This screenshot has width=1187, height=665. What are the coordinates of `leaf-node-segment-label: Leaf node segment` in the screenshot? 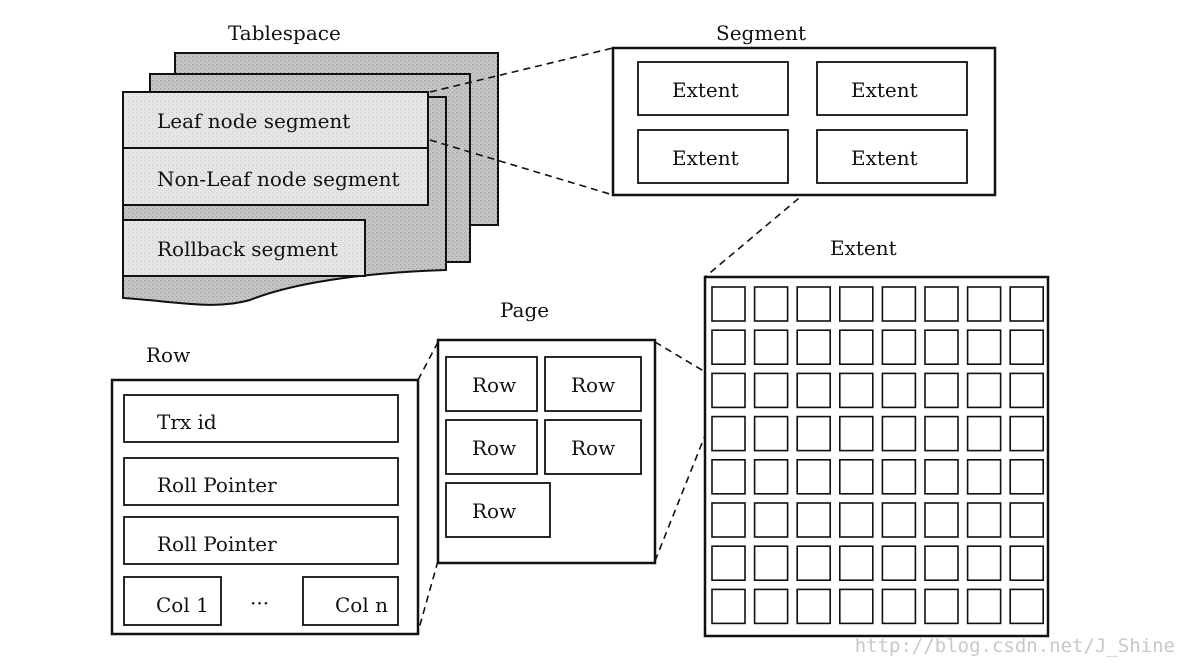 It's located at (253, 121).